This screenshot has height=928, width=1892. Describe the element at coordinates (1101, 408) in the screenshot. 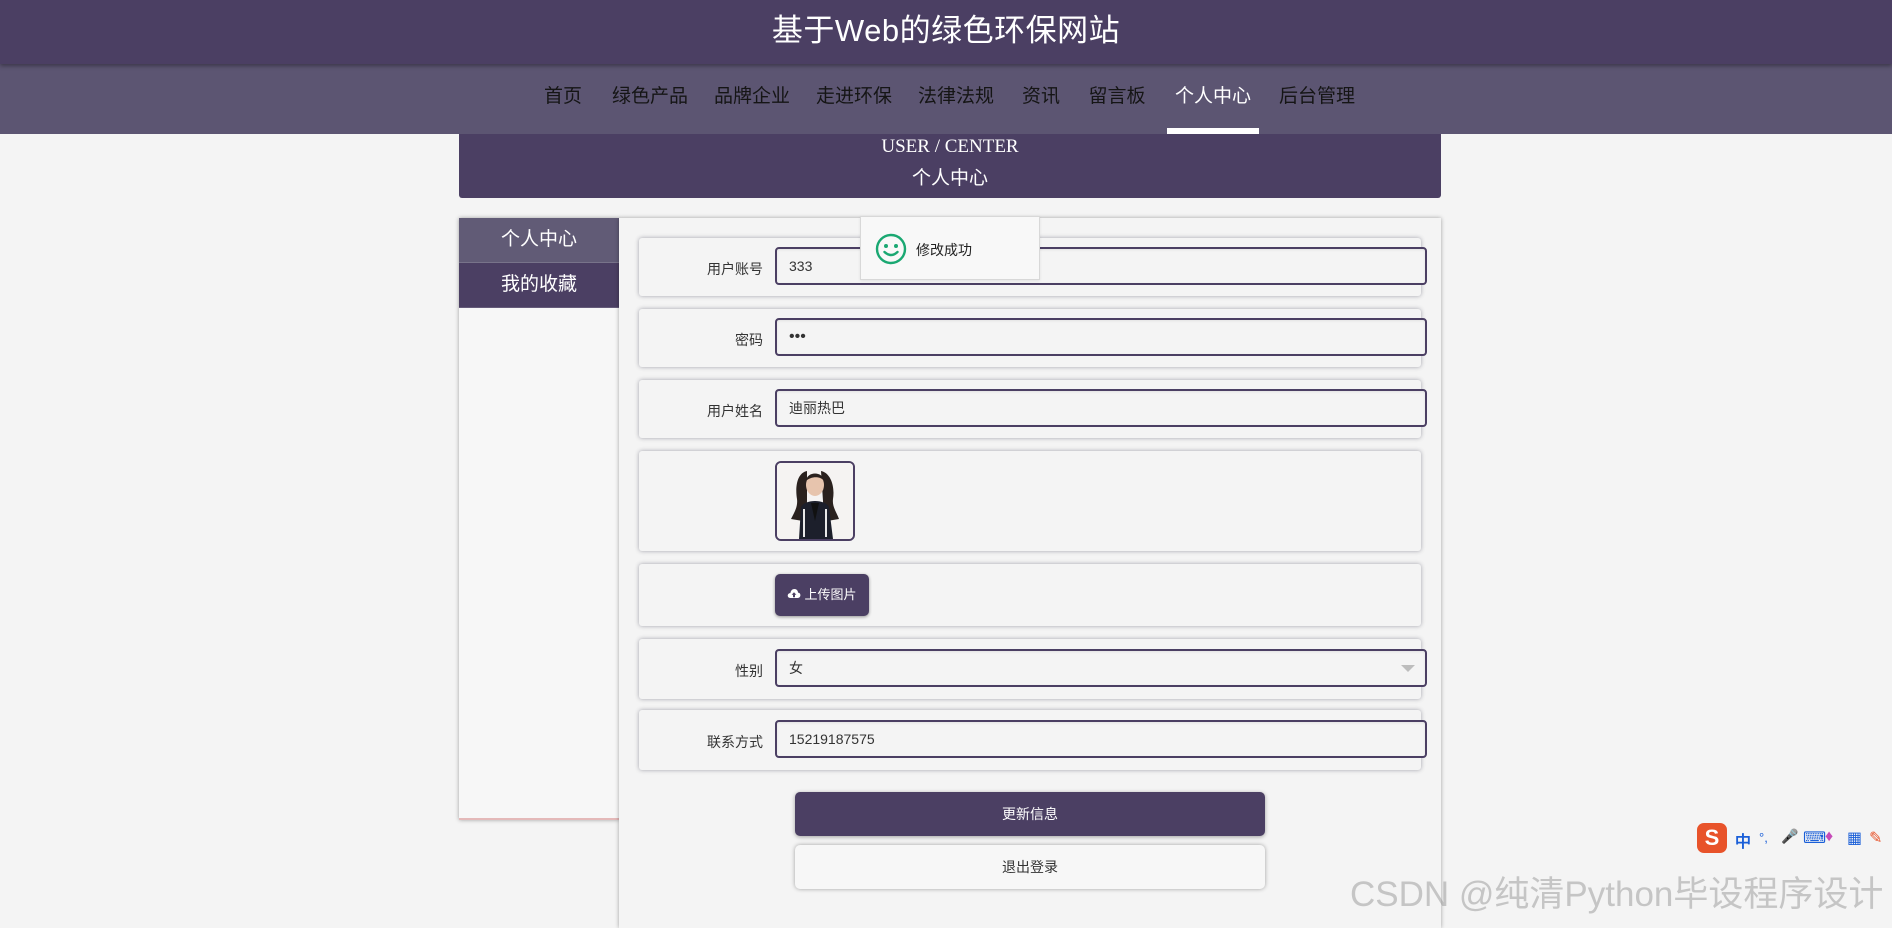

I see `name-input: 迪丽热巴` at that location.